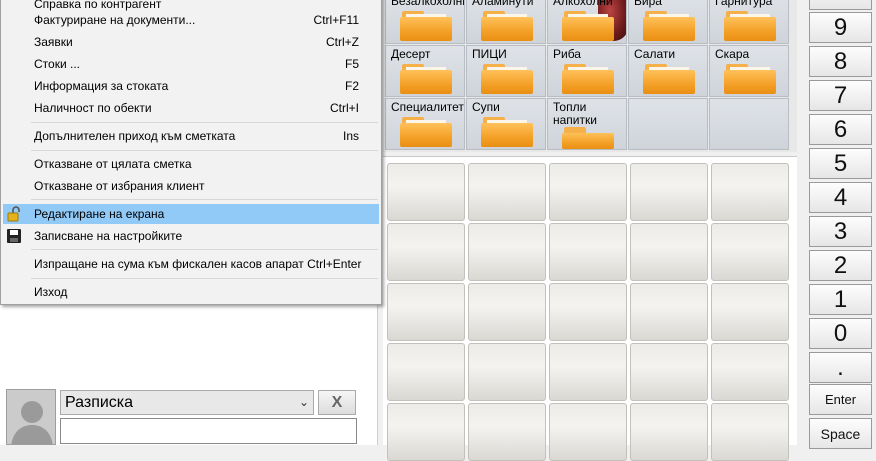  I want to click on category-label: Супи, so click(486, 107).